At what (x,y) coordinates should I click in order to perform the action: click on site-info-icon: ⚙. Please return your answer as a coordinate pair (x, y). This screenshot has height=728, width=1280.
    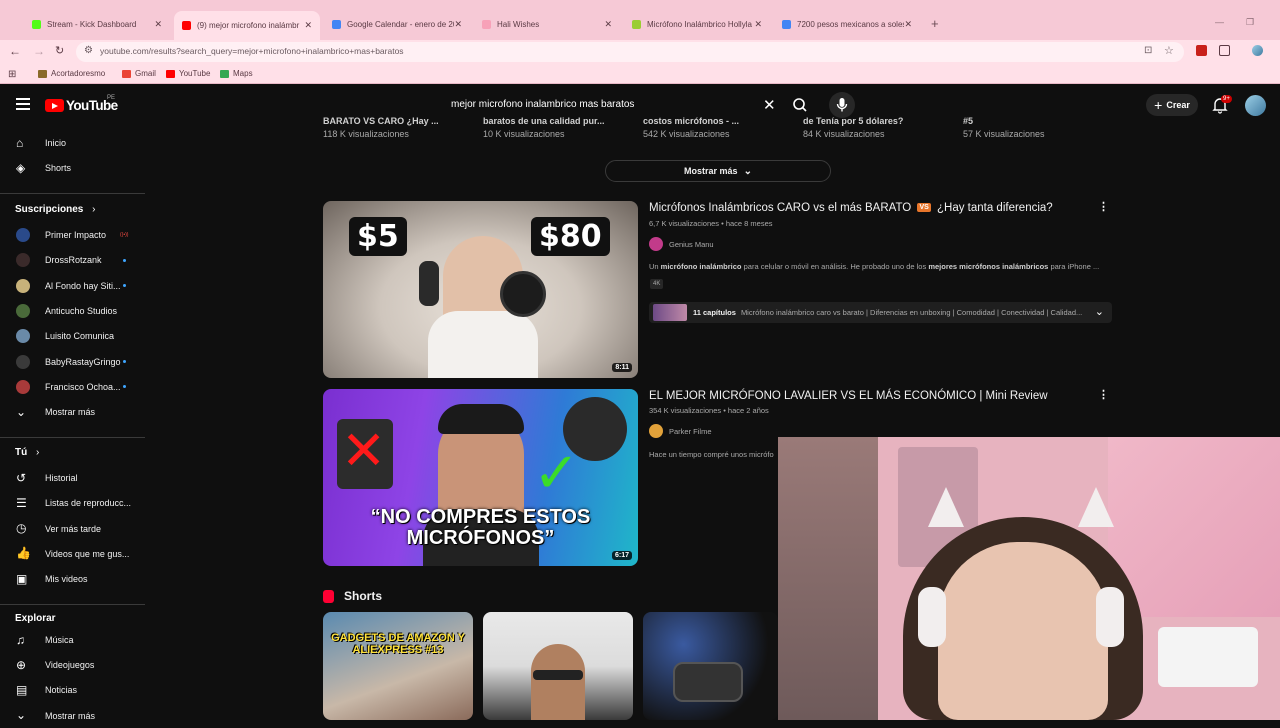
    Looking at the image, I should click on (88, 50).